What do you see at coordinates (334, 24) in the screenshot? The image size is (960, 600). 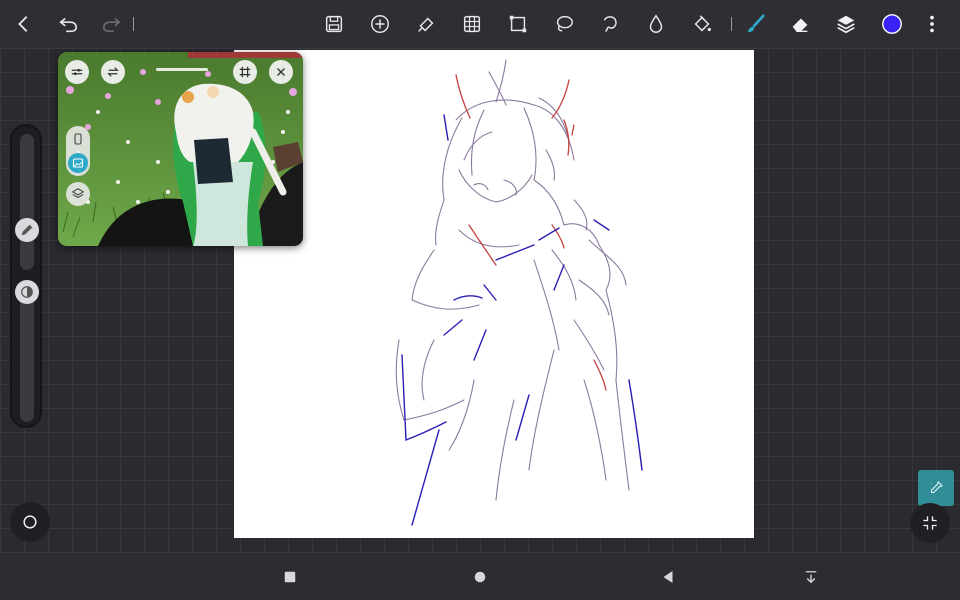 I see `save-icon` at bounding box center [334, 24].